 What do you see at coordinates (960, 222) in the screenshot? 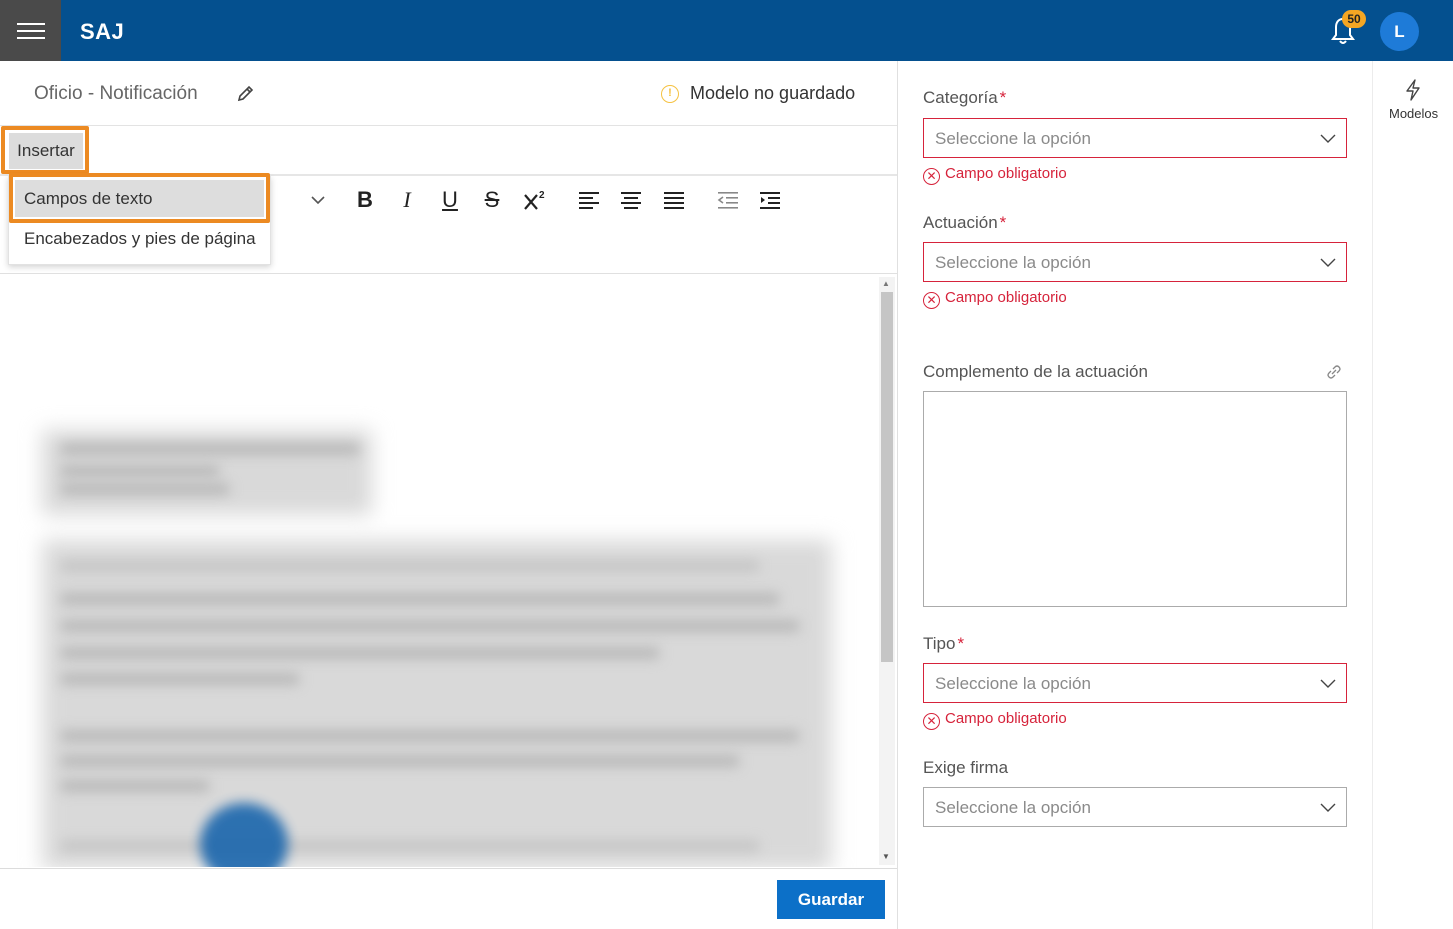
I see `actuacion-label-text: Actuación` at bounding box center [960, 222].